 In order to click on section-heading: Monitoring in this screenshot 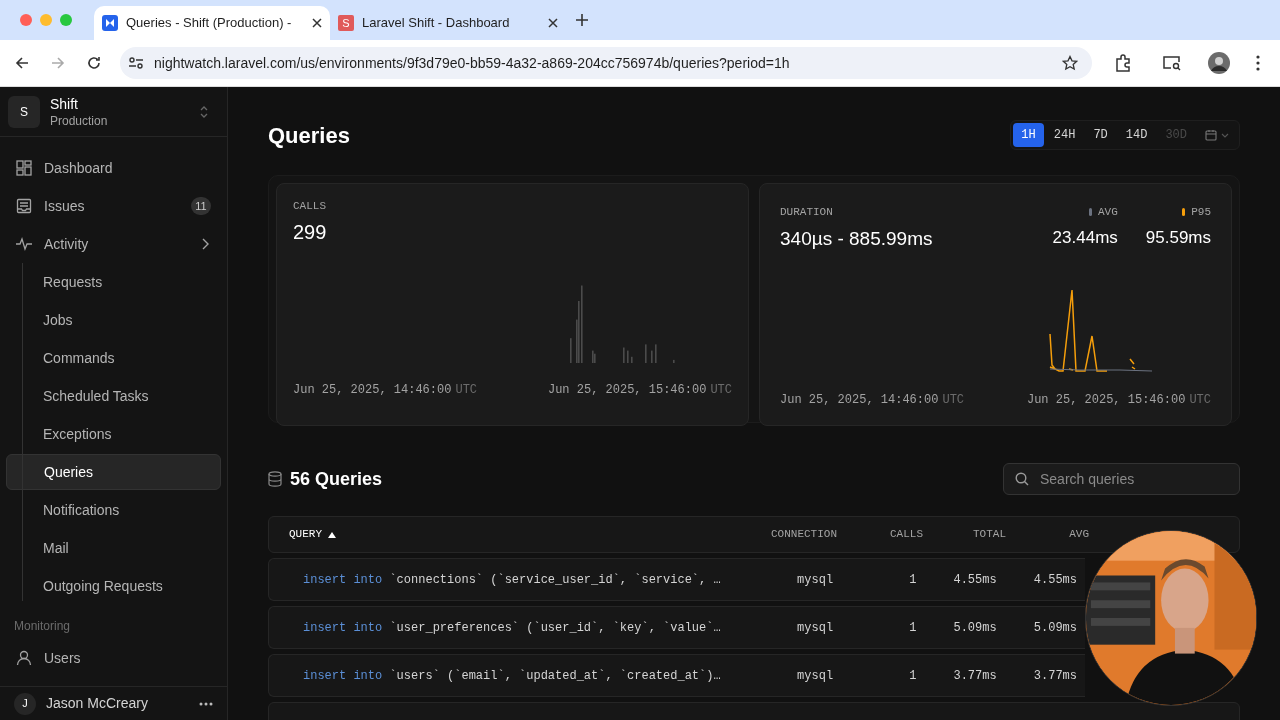, I will do `click(42, 626)`.